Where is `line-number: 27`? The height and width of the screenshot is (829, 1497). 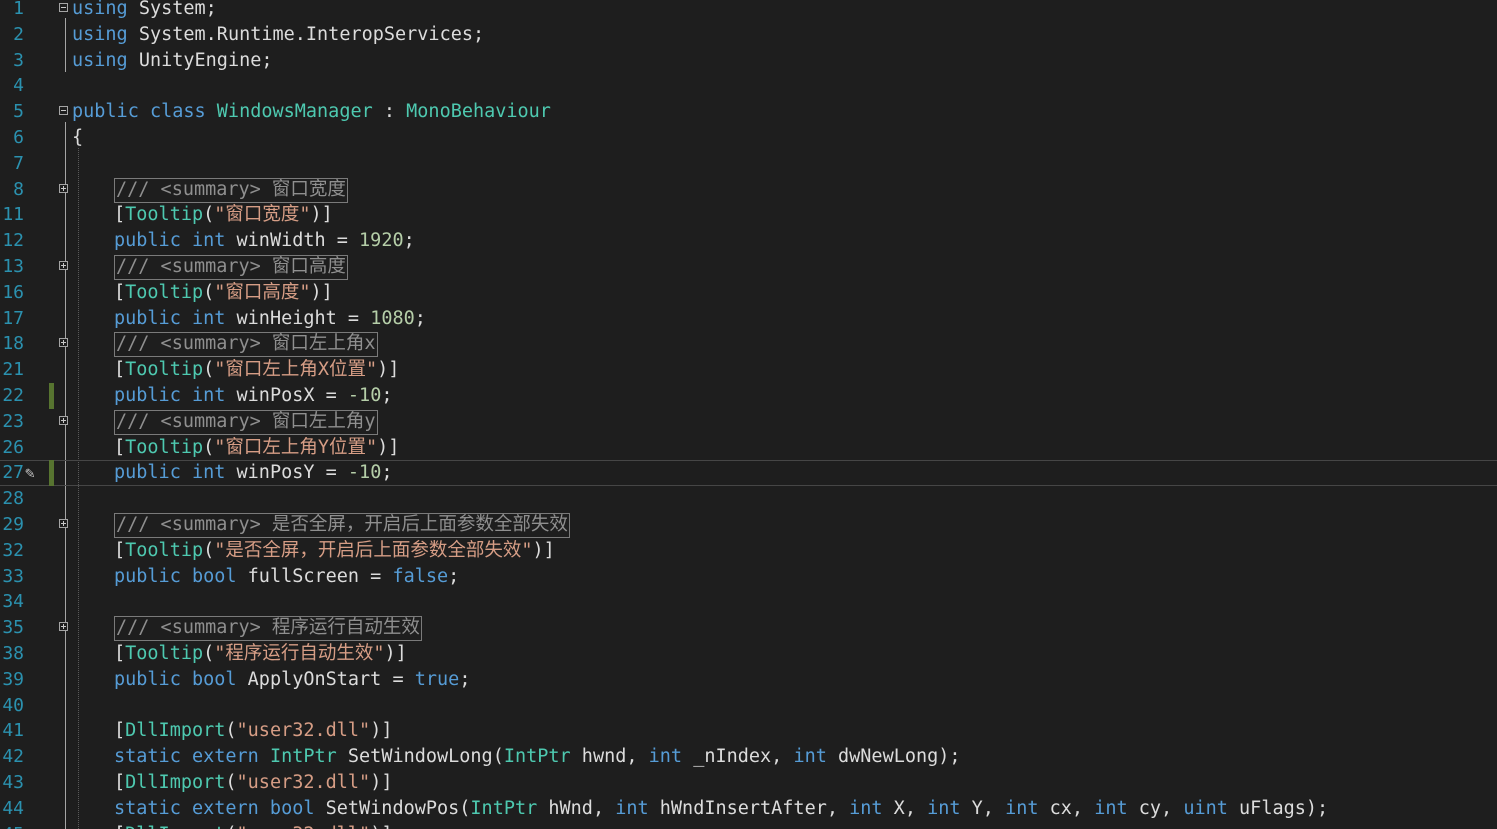
line-number: 27 is located at coordinates (13, 473).